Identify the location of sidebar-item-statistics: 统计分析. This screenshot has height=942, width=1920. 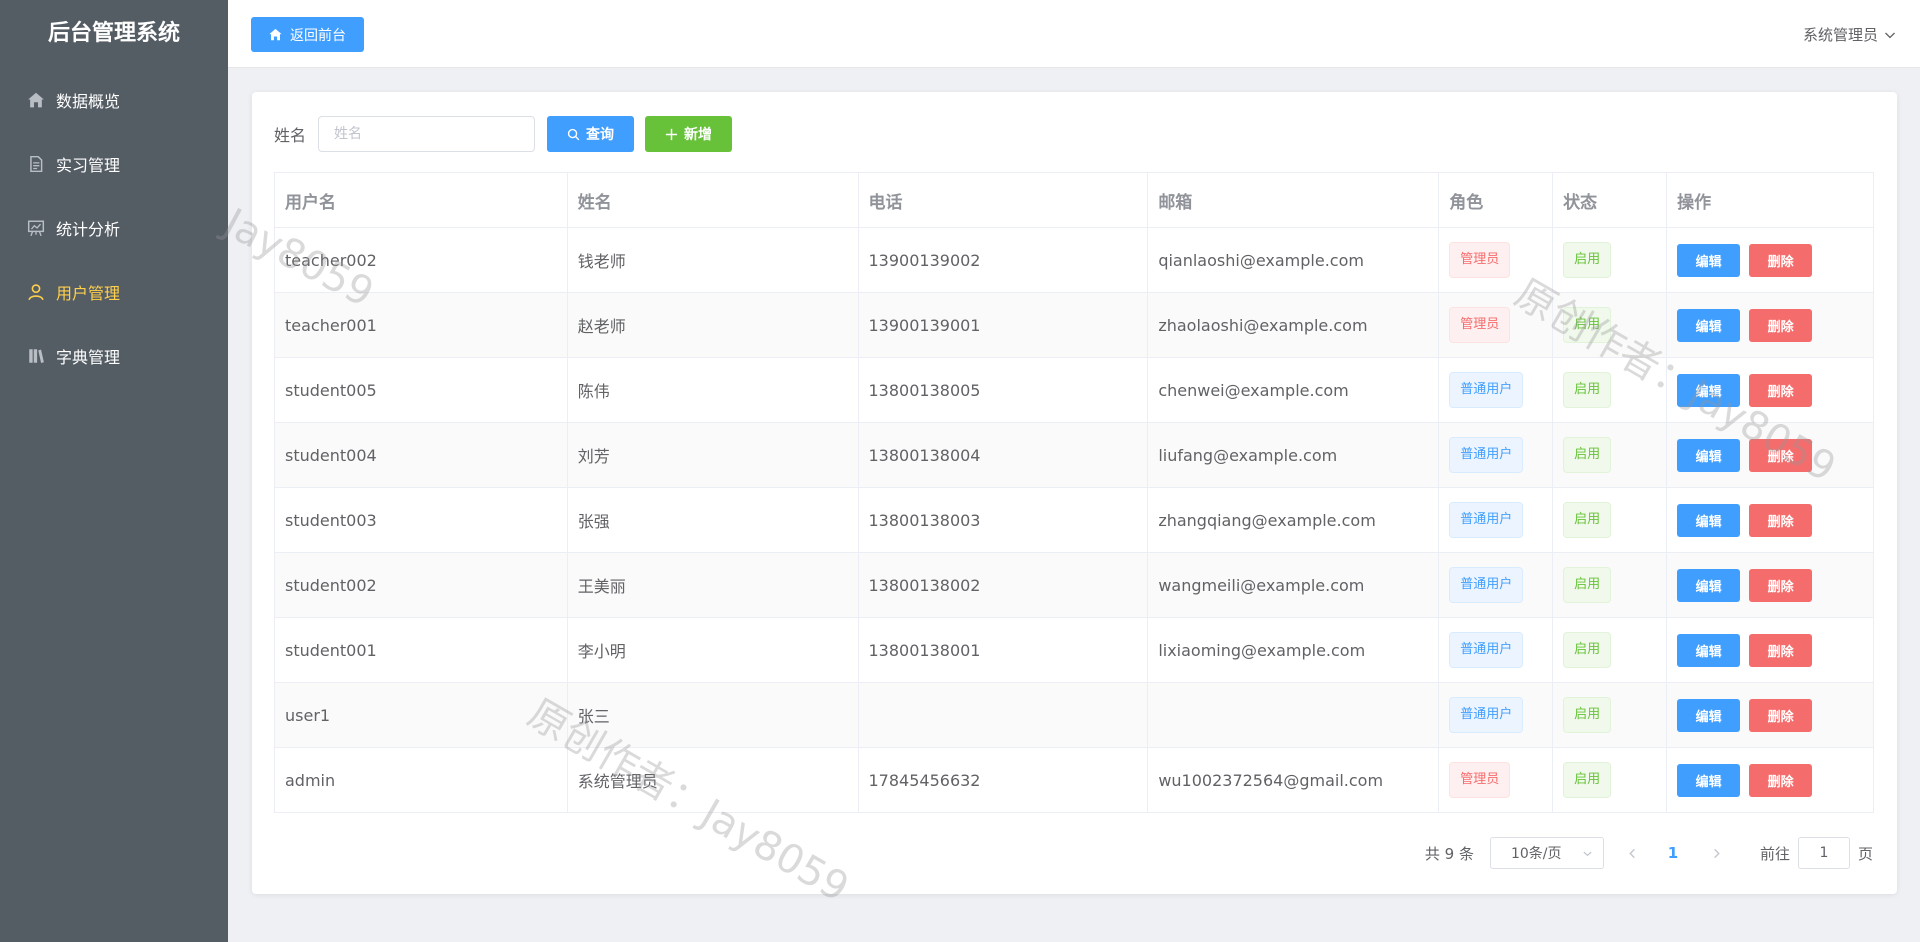
(114, 228).